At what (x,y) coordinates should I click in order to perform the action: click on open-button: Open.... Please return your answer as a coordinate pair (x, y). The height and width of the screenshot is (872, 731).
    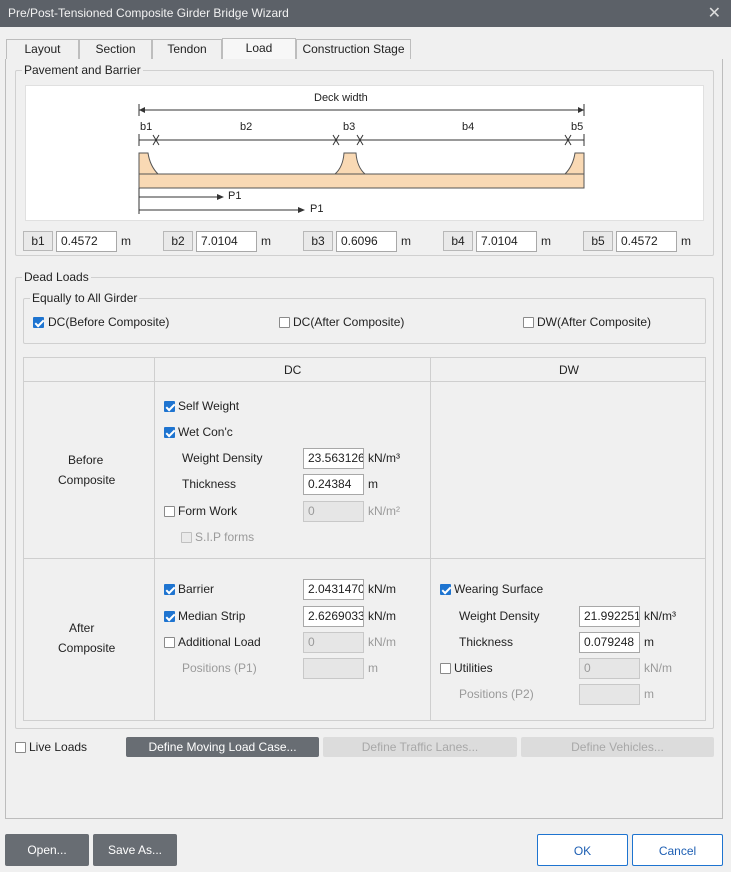
    Looking at the image, I should click on (47, 850).